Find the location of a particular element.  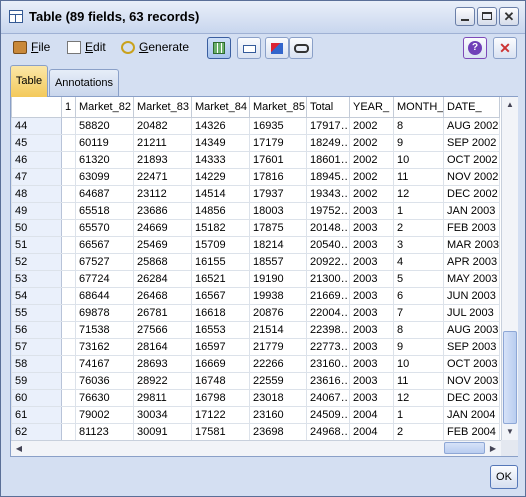

table-cell: 16798 is located at coordinates (220, 398).